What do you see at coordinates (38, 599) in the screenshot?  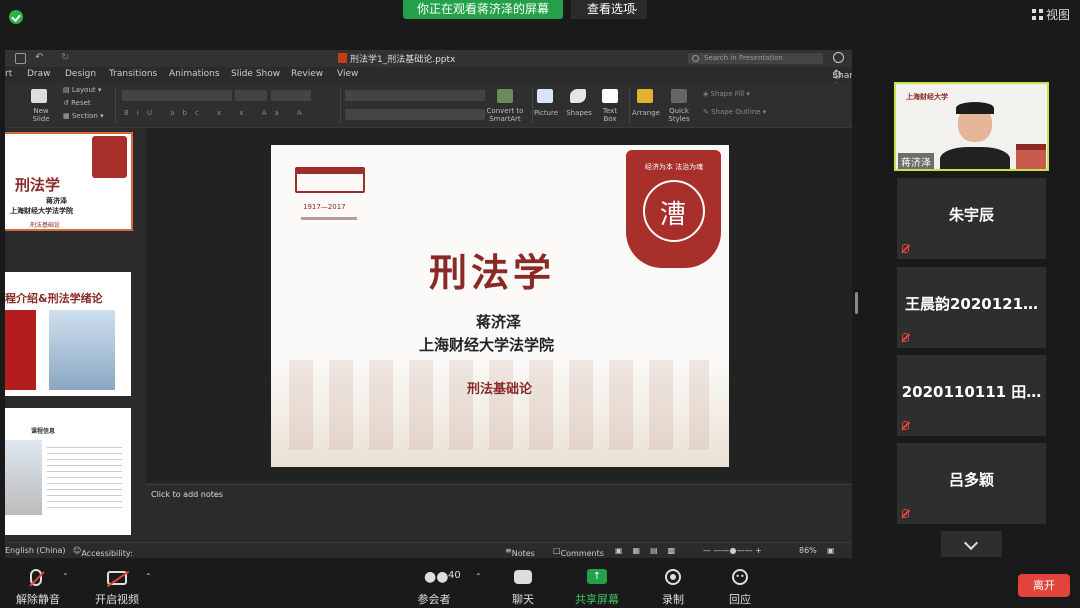 I see `unmute-label: 解除静音` at bounding box center [38, 599].